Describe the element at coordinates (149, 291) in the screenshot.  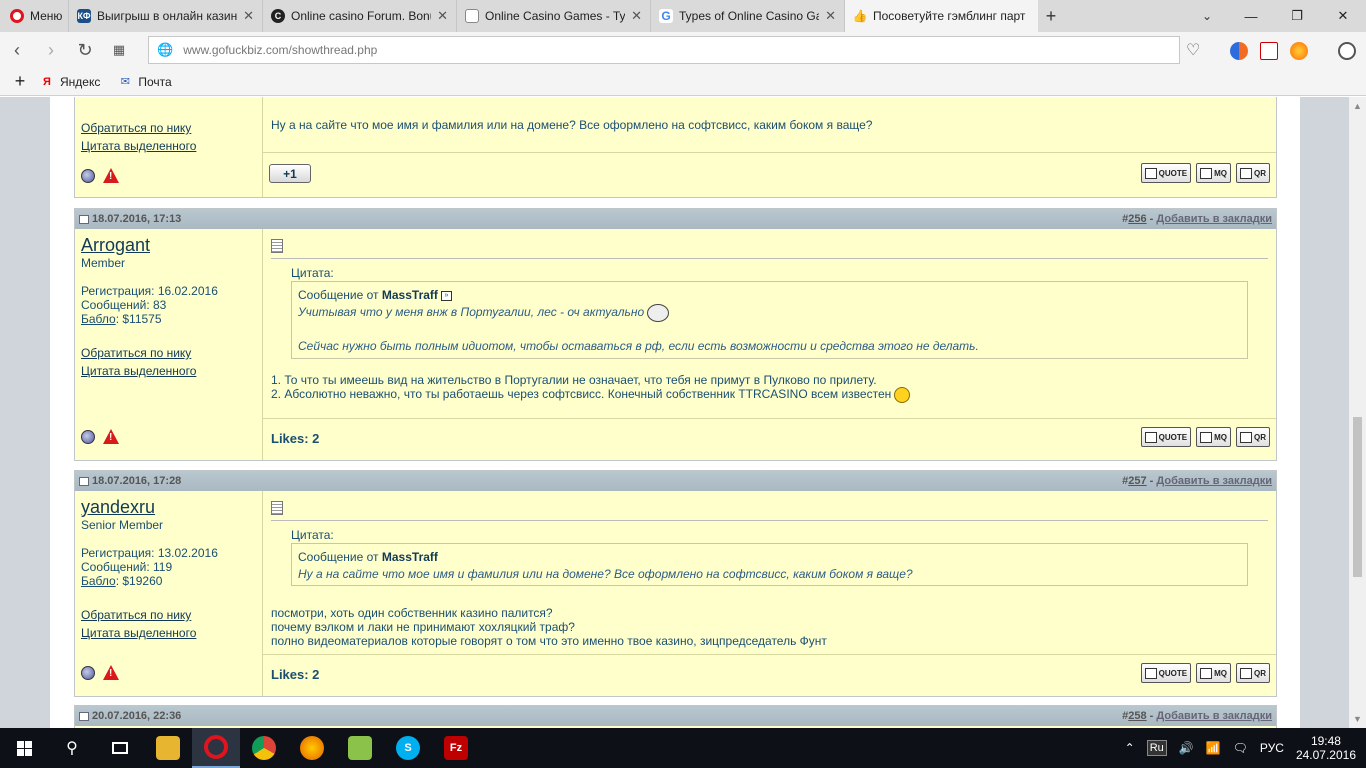
I see `user-registration: Регистрация: 16.02.2016` at that location.